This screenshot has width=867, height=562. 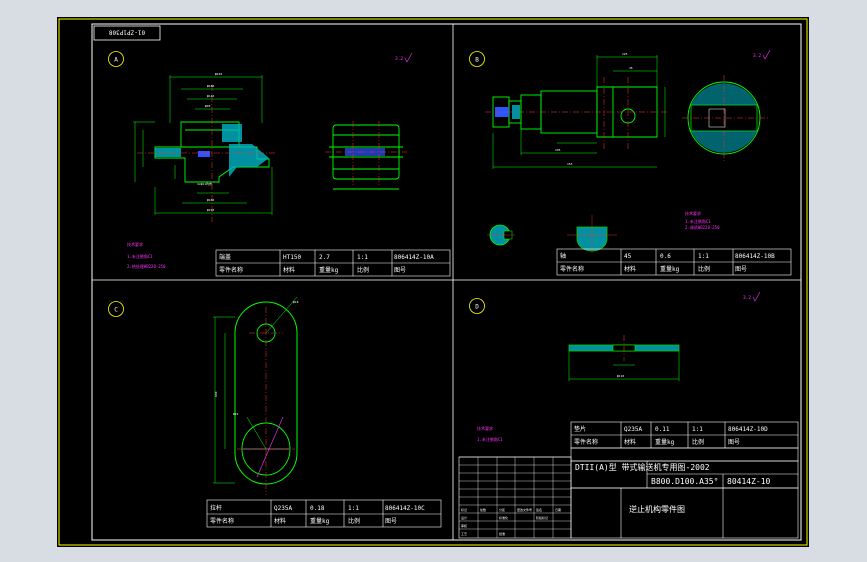 What do you see at coordinates (684, 481) in the screenshot?
I see `title-spec: B800.D100.A35°` at bounding box center [684, 481].